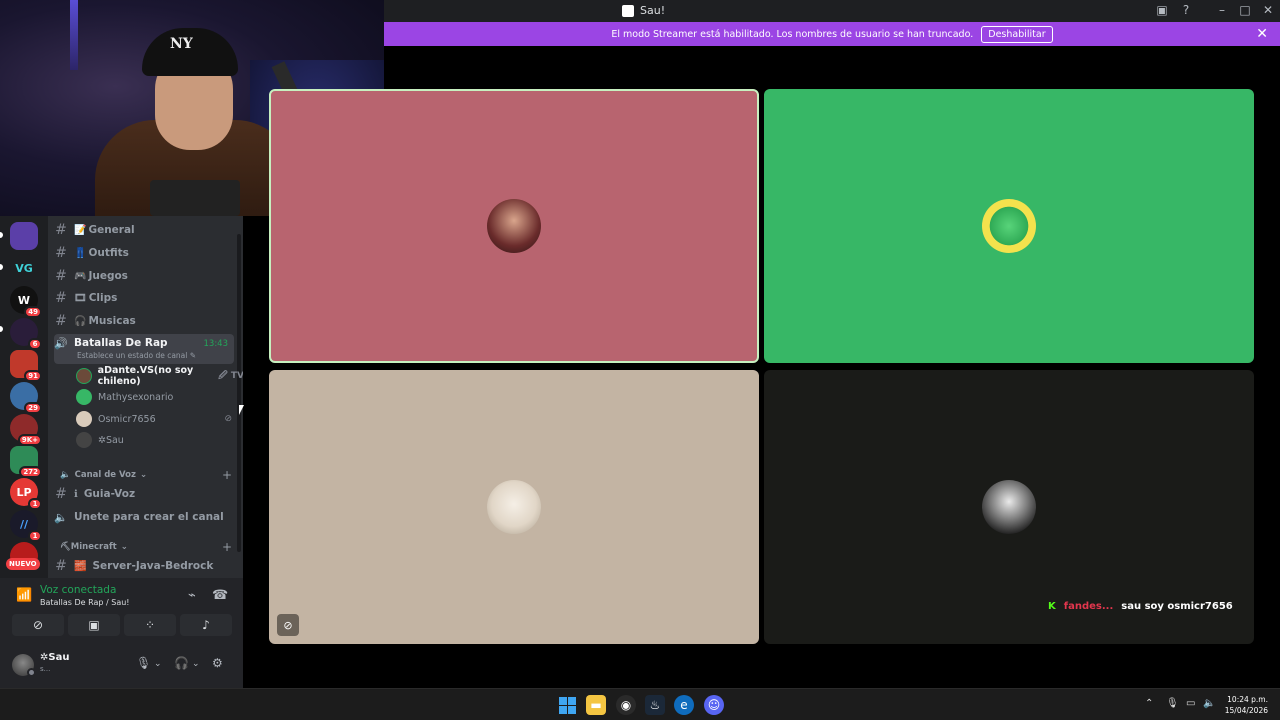 The image size is (1280, 720). Describe the element at coordinates (80, 276) in the screenshot. I see `channel-emoji: 🎮` at that location.